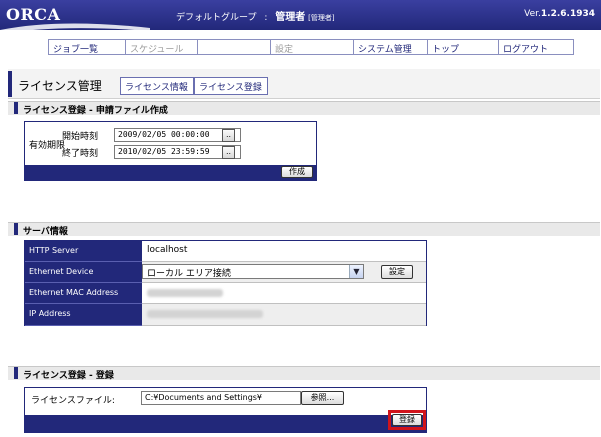 This screenshot has height=437, width=601. What do you see at coordinates (356, 271) in the screenshot?
I see `chevron-down-icon: ▼` at bounding box center [356, 271].